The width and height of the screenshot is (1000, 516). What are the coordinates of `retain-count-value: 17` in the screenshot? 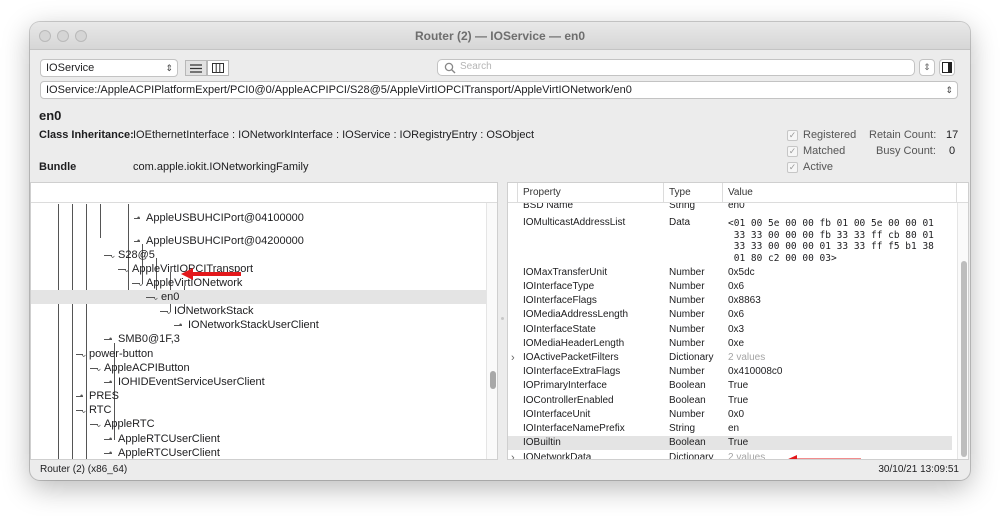 It's located at (952, 135).